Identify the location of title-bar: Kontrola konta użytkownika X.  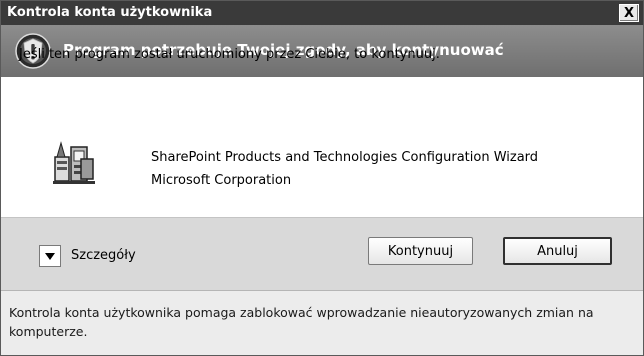
(322, 13).